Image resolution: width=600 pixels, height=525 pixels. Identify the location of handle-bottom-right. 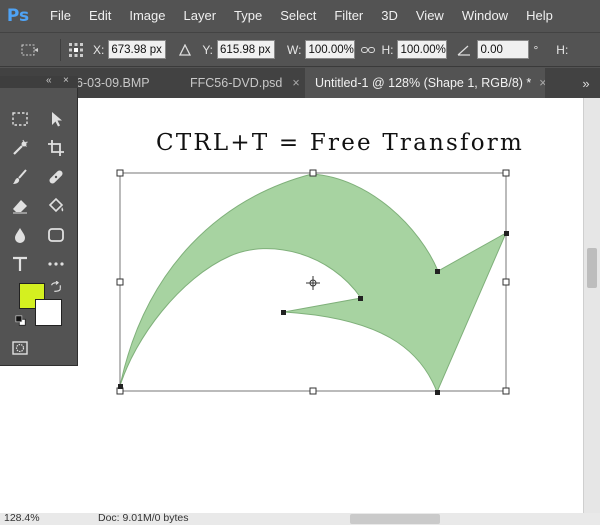
(506, 391).